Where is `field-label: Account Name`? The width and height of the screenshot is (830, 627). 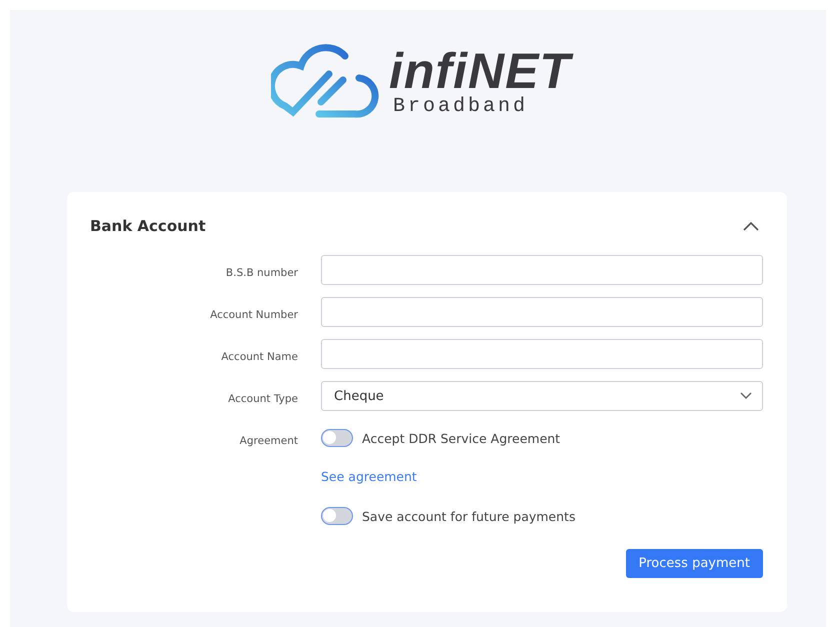
field-label: Account Name is located at coordinates (259, 356).